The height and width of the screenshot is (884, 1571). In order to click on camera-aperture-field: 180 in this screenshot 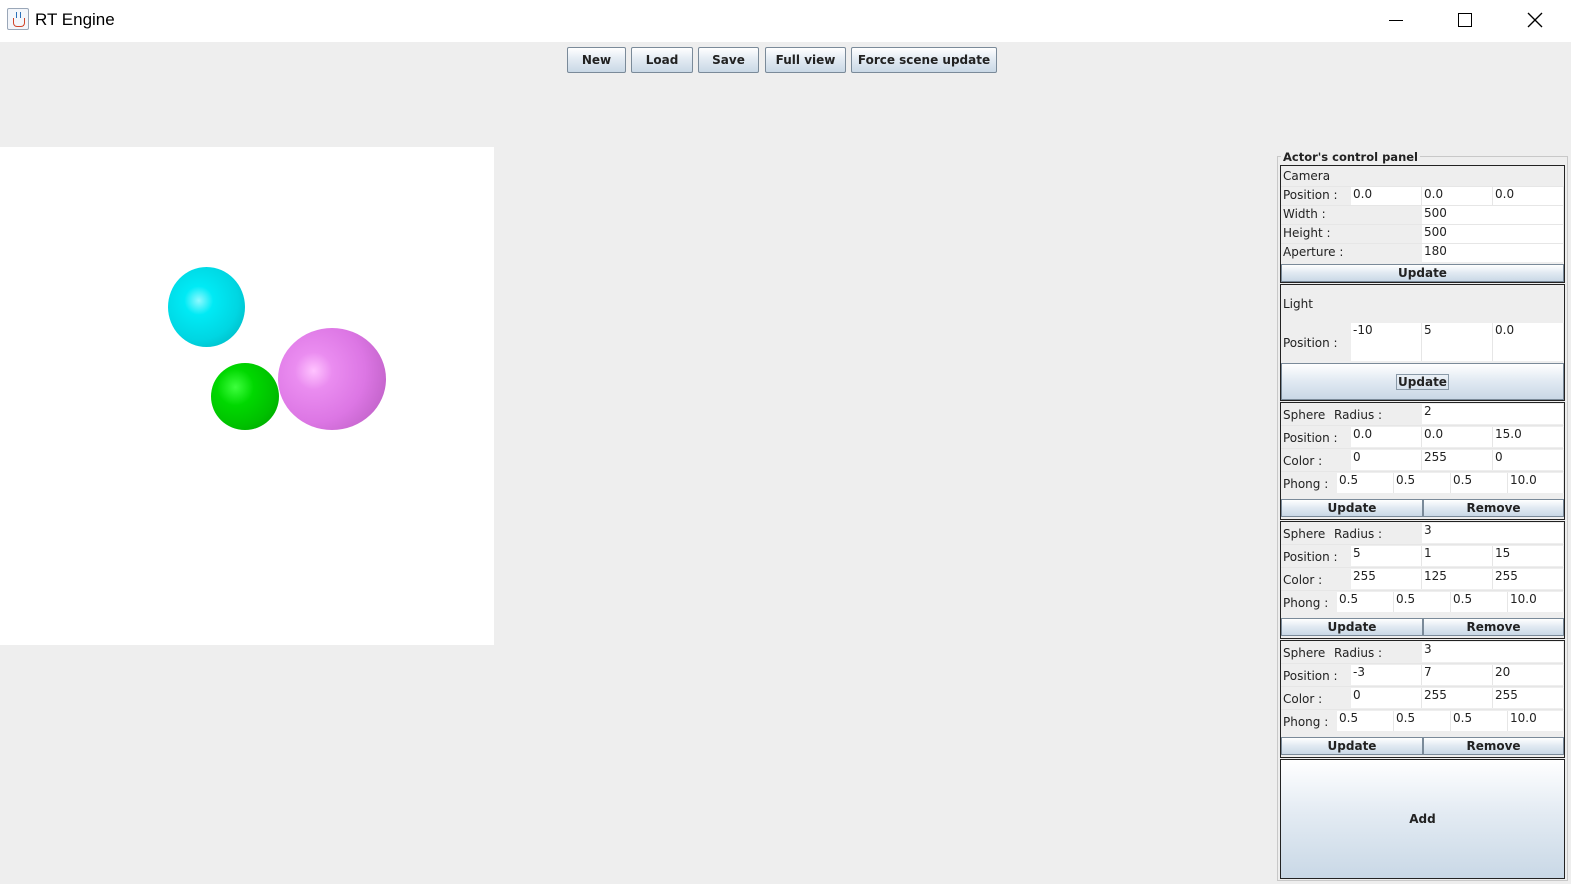, I will do `click(1493, 253)`.